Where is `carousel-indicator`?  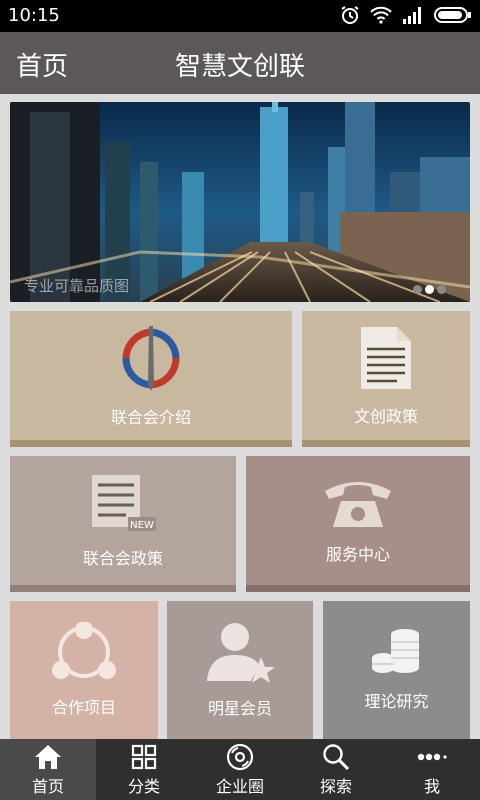 carousel-indicator is located at coordinates (429, 289).